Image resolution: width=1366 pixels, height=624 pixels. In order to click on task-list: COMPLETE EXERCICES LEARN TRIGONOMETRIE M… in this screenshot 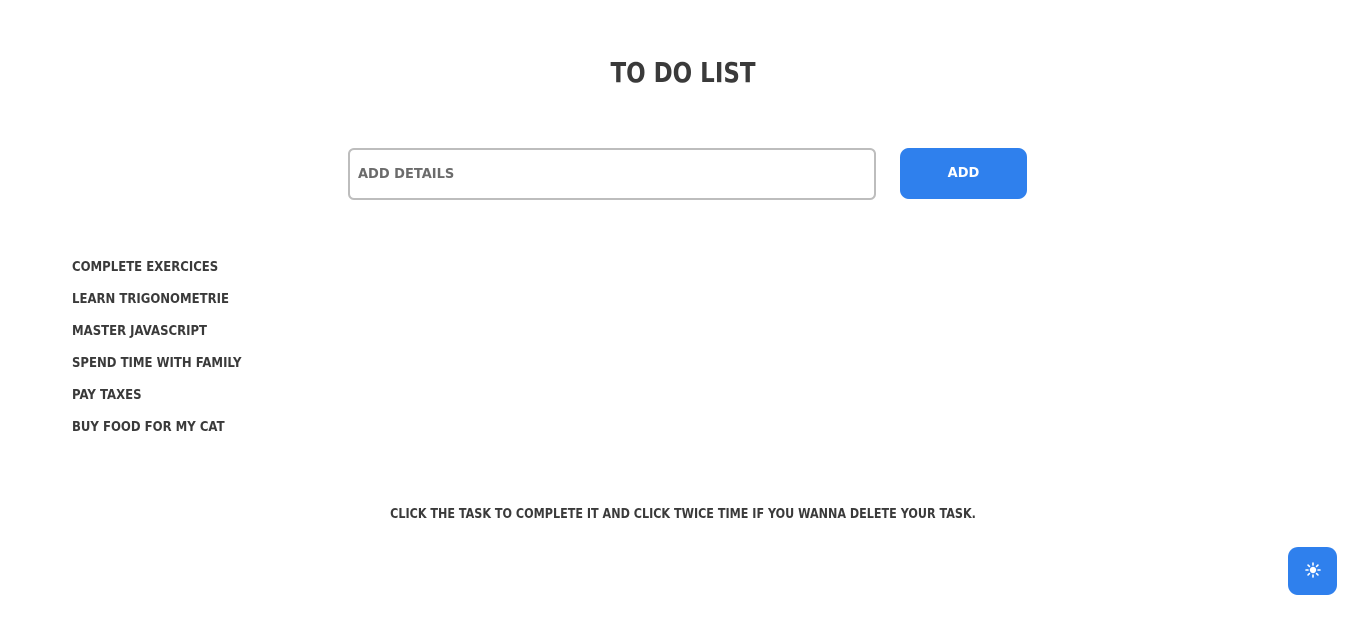, I will do `click(166, 354)`.